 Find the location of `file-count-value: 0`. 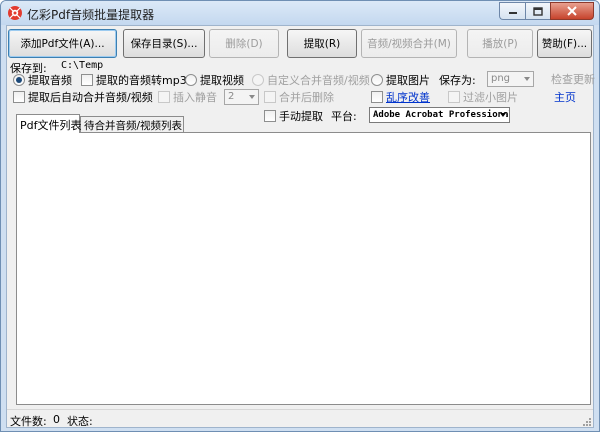

file-count-value: 0 is located at coordinates (56, 419).